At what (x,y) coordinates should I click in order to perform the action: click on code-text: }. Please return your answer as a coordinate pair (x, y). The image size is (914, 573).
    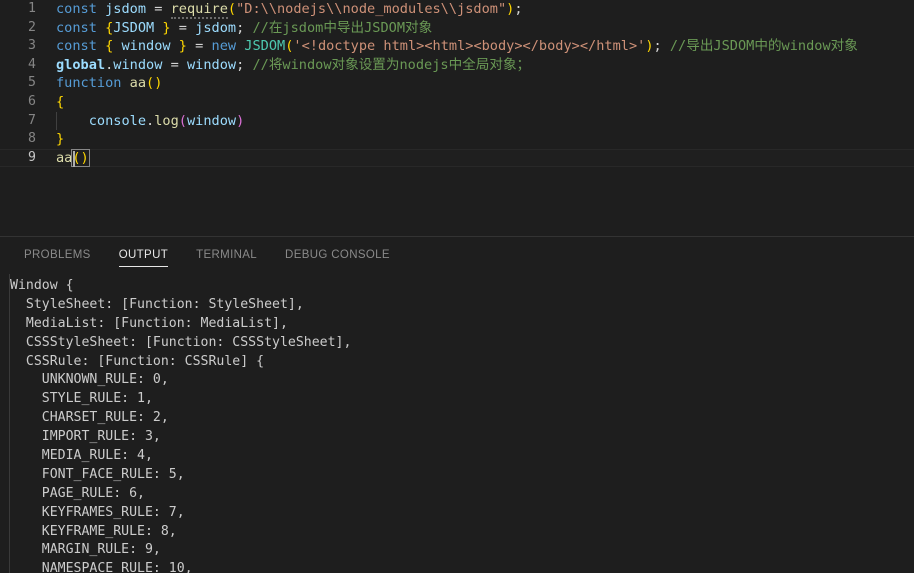
    Looking at the image, I should click on (60, 139).